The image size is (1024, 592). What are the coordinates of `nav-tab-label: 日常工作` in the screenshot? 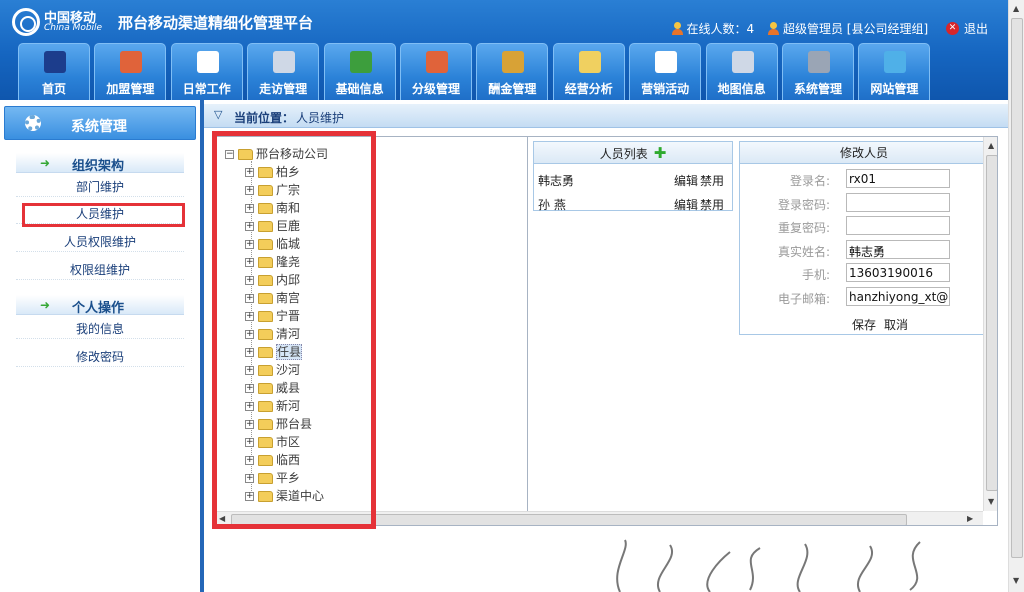 It's located at (206, 89).